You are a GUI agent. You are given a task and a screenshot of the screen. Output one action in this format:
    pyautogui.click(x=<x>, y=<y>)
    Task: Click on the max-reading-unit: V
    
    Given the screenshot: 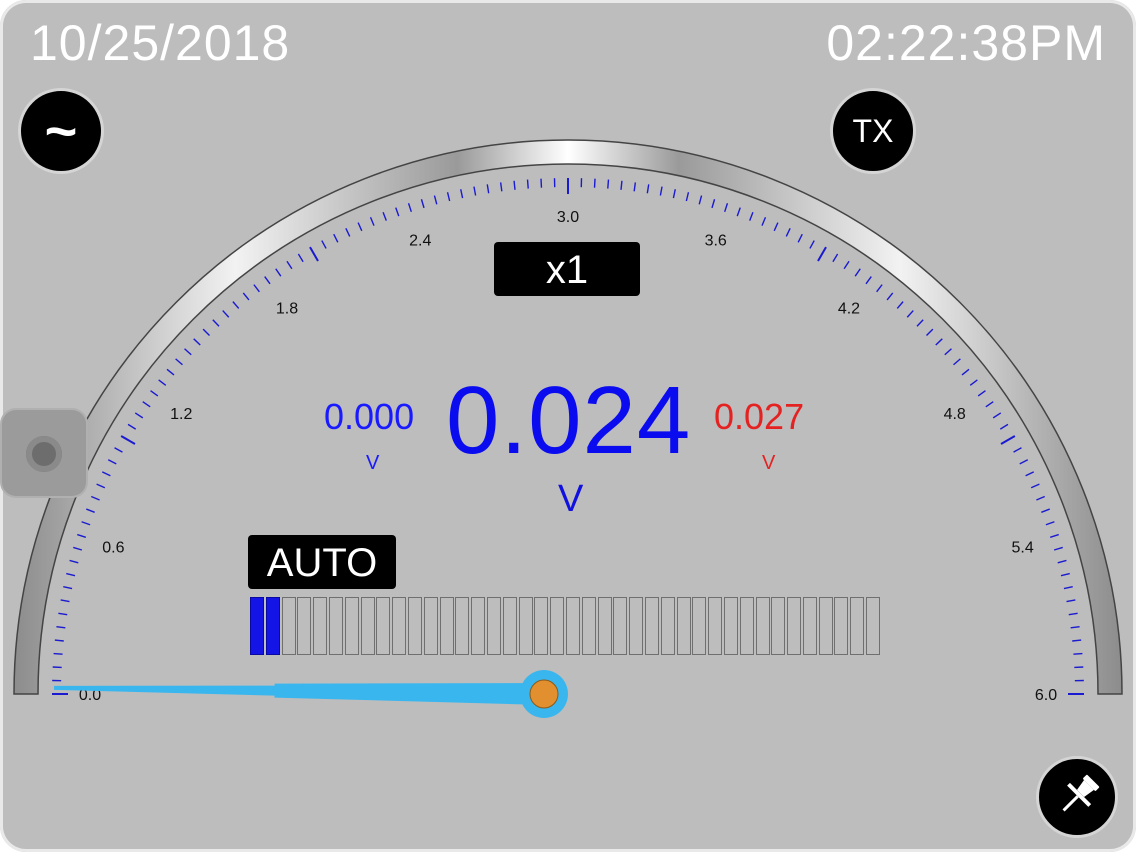 What is the action you would take?
    pyautogui.click(x=769, y=463)
    